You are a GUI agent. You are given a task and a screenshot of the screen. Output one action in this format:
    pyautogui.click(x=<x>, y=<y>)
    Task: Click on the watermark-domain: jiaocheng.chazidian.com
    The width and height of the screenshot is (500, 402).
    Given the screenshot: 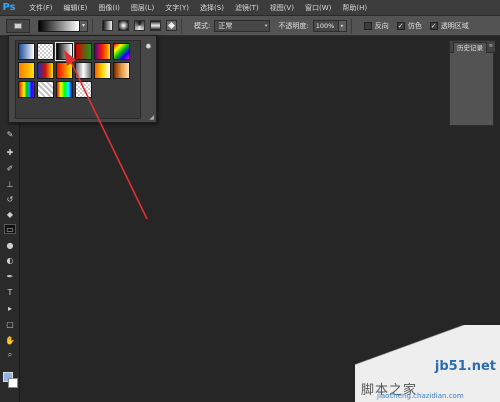 What is the action you would take?
    pyautogui.click(x=420, y=396)
    